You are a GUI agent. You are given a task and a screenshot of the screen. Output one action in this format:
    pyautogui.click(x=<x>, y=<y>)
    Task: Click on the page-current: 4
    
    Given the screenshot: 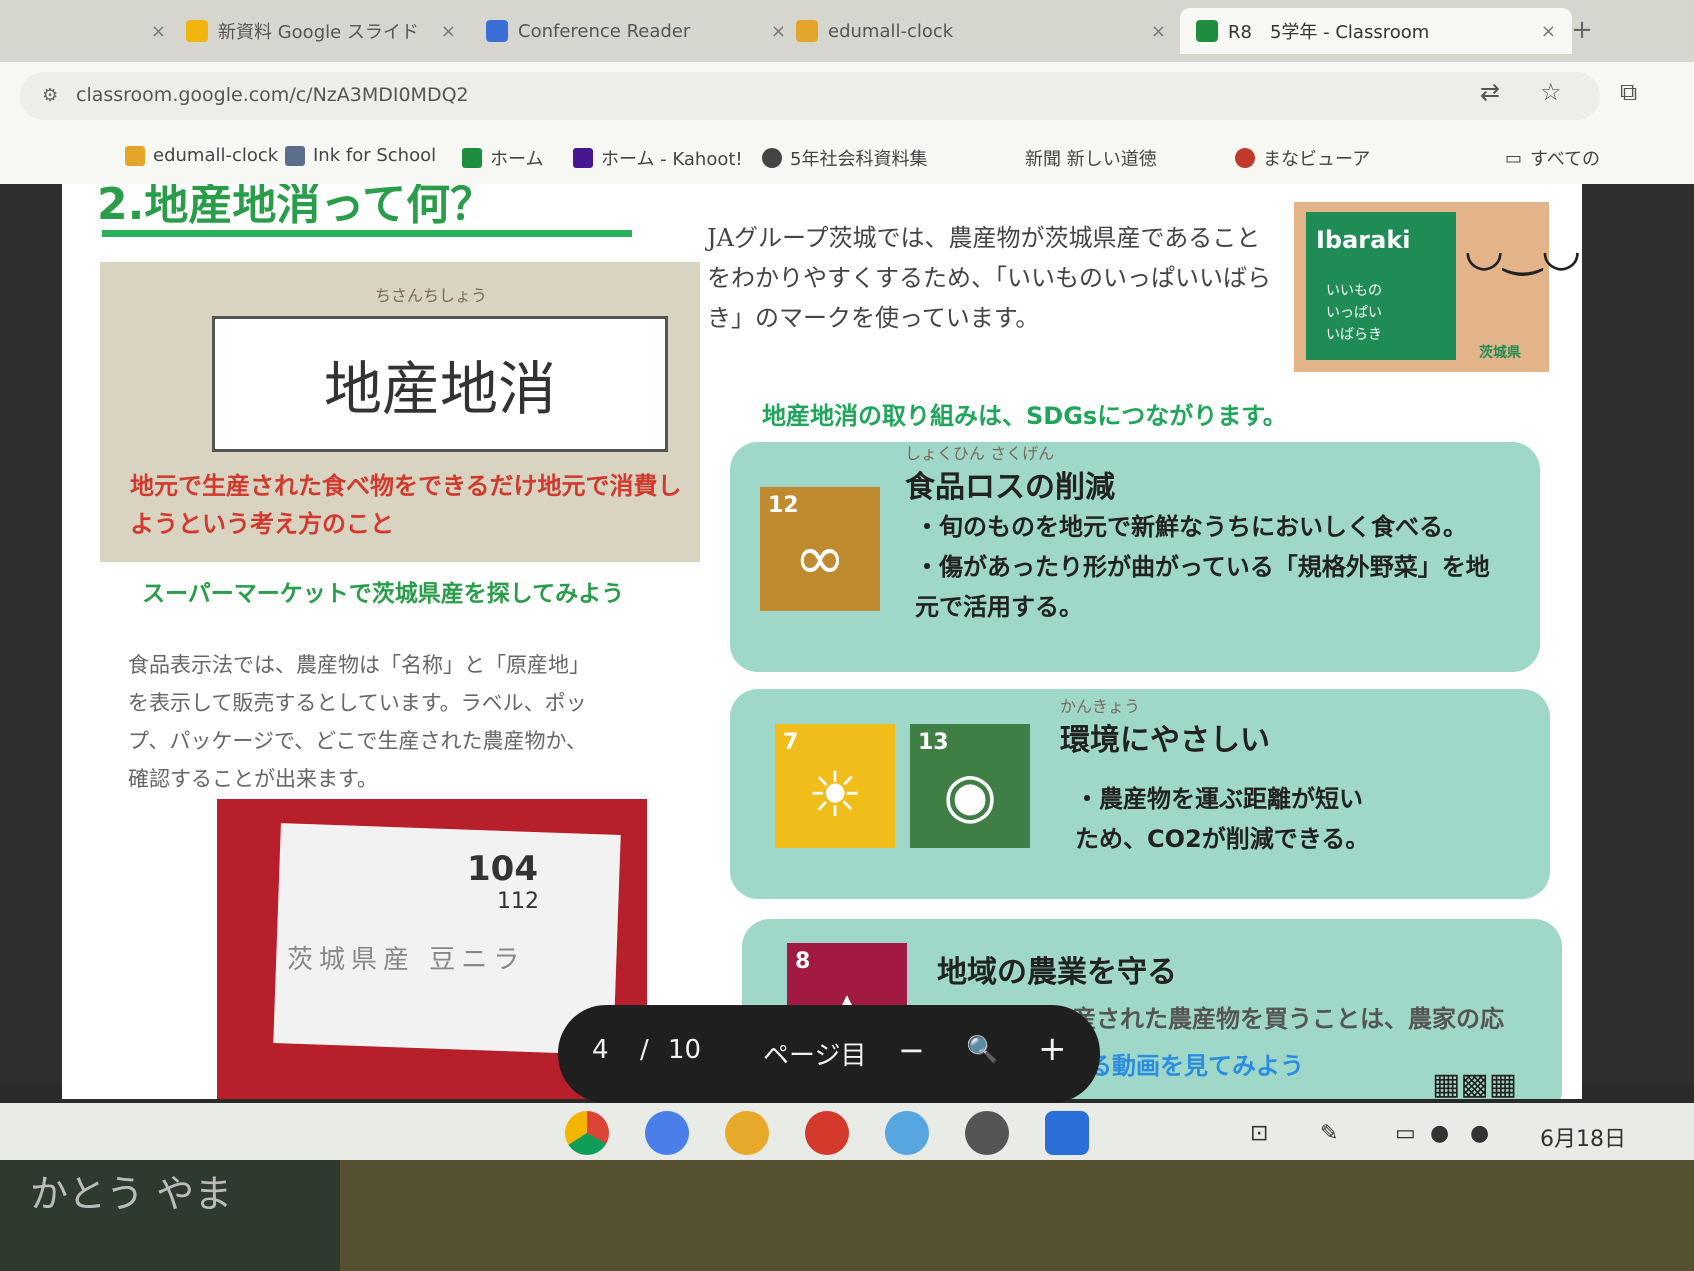 What is the action you would take?
    pyautogui.click(x=600, y=1050)
    